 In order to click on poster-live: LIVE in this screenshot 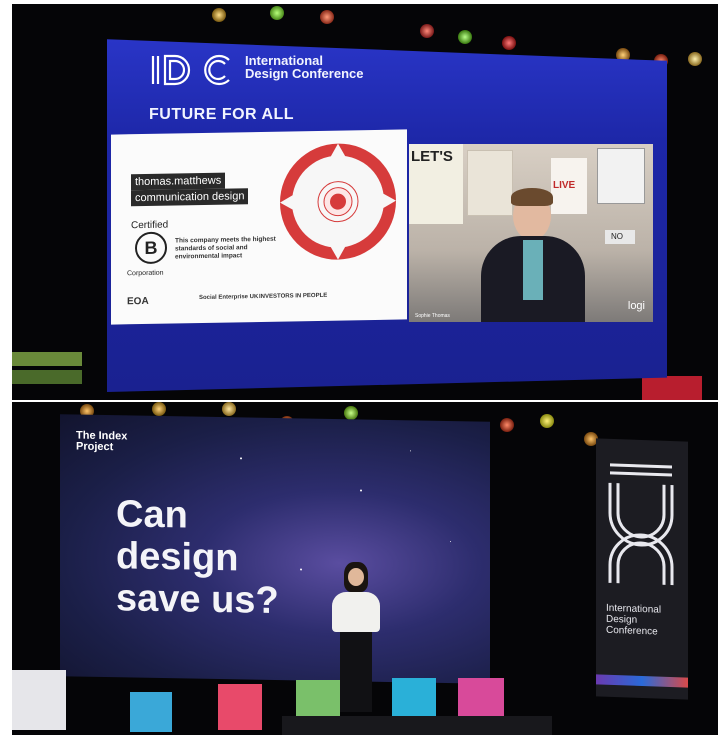, I will do `click(569, 186)`.